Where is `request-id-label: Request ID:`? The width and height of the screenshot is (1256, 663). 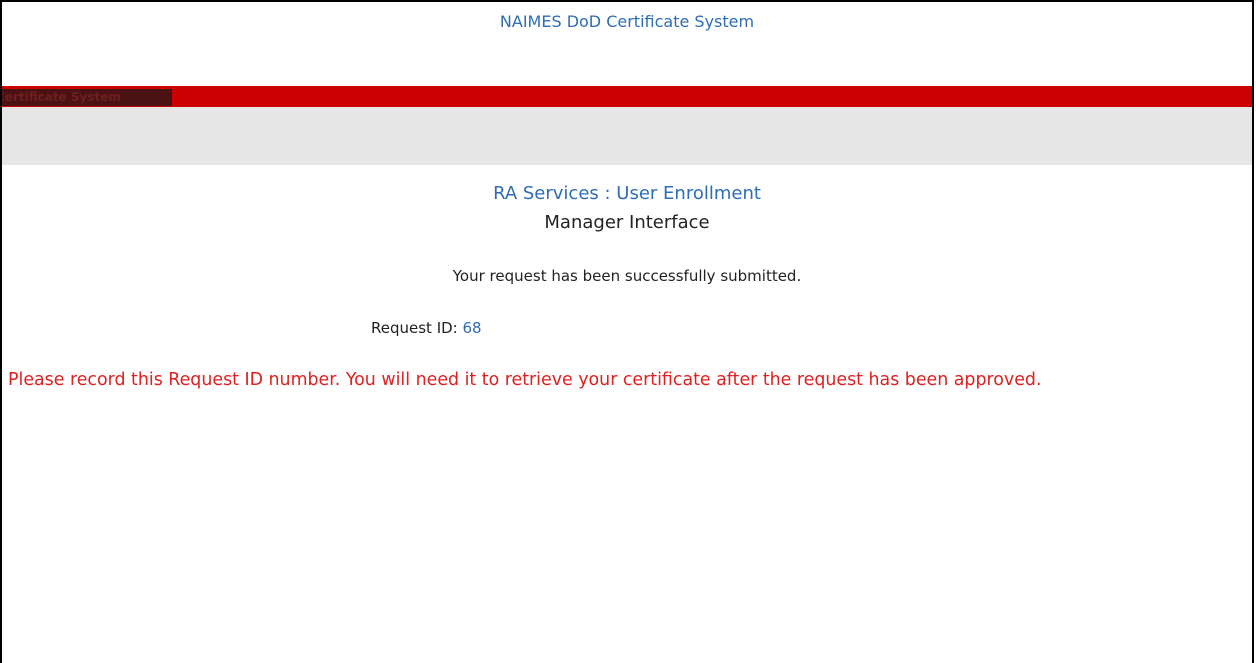 request-id-label: Request ID: is located at coordinates (417, 328).